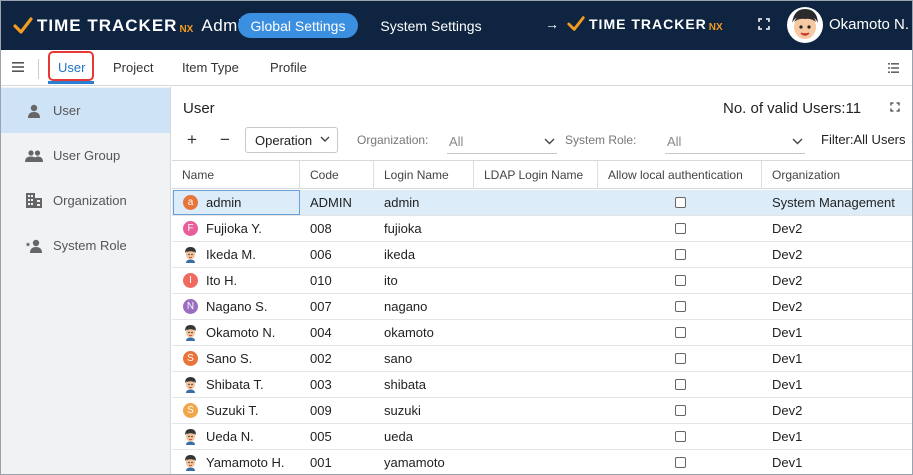  Describe the element at coordinates (298, 25) in the screenshot. I see `global-settings-button: Global Settings` at that location.